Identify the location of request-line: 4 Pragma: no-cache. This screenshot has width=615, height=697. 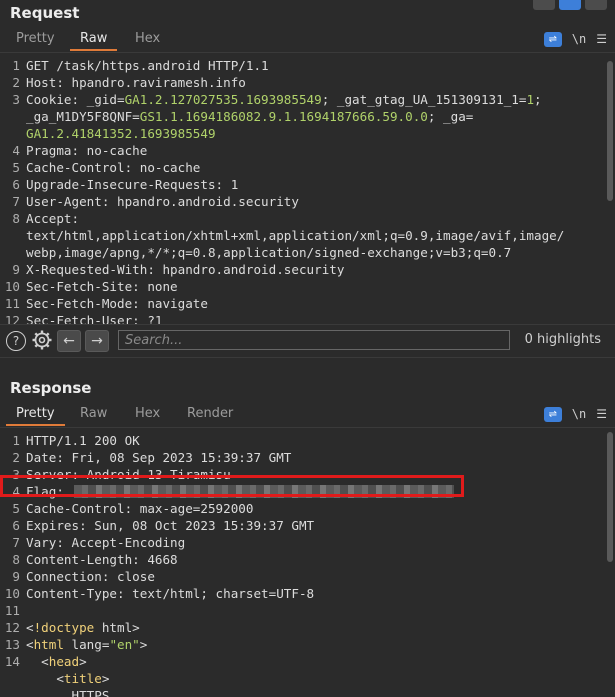
(301, 150).